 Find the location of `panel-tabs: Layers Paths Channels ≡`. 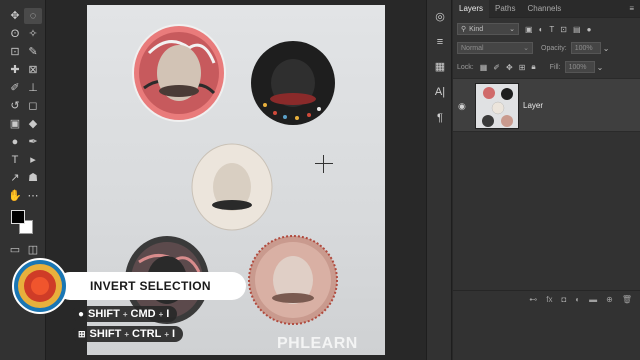

panel-tabs: Layers Paths Channels ≡ is located at coordinates (546, 9).